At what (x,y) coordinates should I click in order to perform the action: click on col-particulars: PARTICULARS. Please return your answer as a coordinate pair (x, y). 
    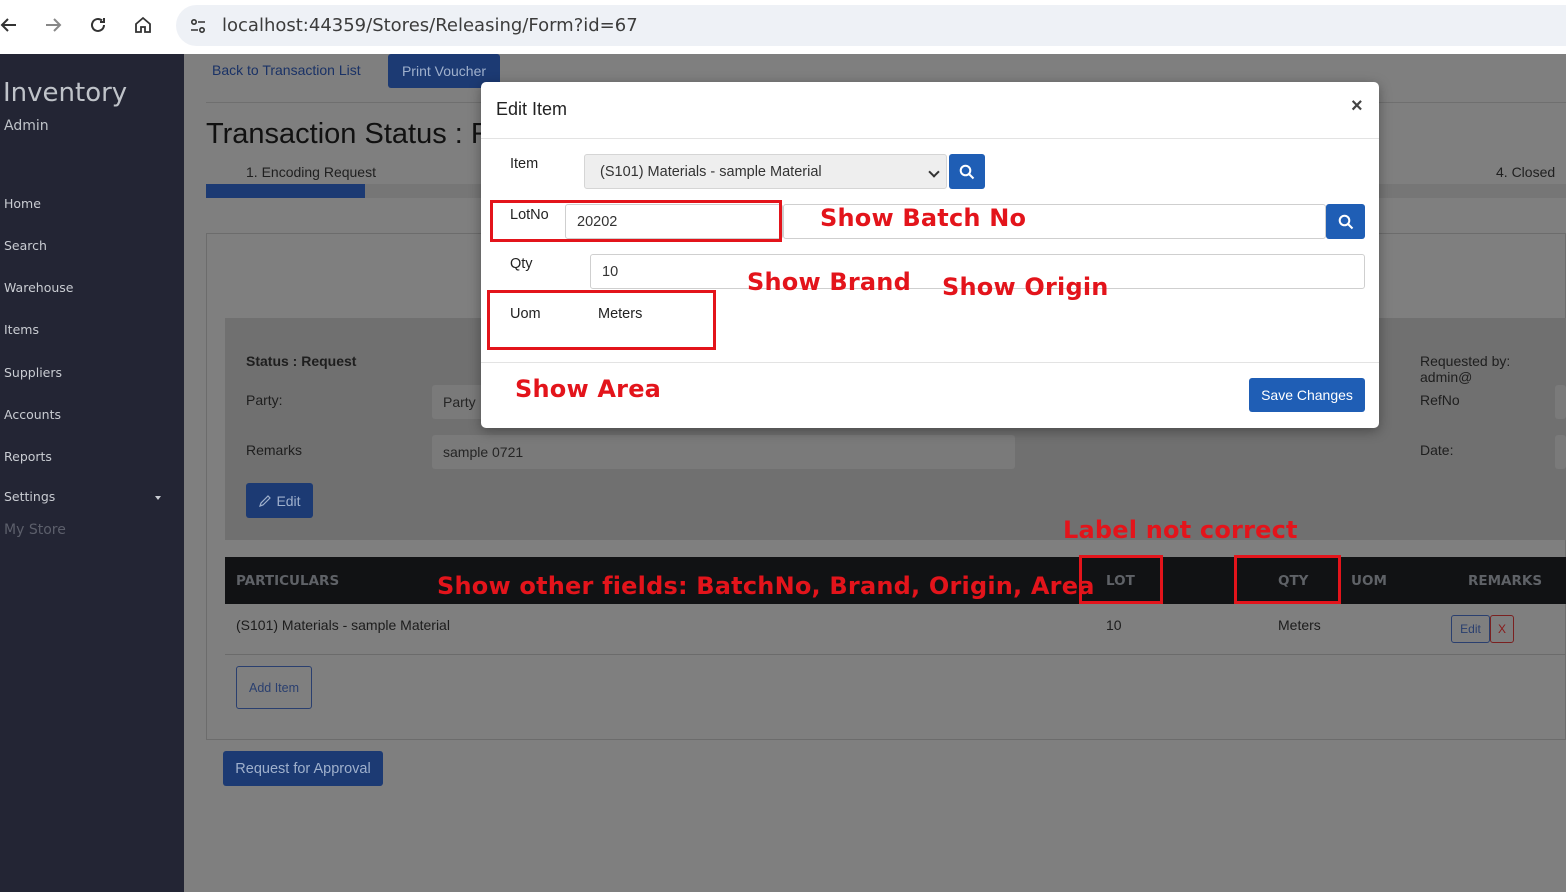
    Looking at the image, I should click on (288, 581).